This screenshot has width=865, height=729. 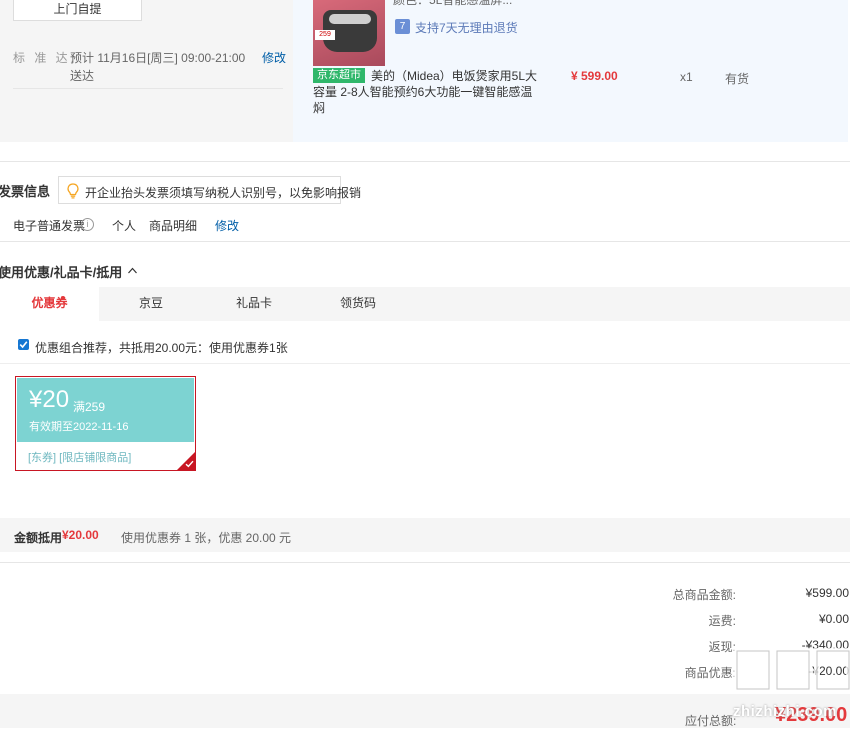 I want to click on invoice-type: 电子普通发票, so click(x=49, y=226).